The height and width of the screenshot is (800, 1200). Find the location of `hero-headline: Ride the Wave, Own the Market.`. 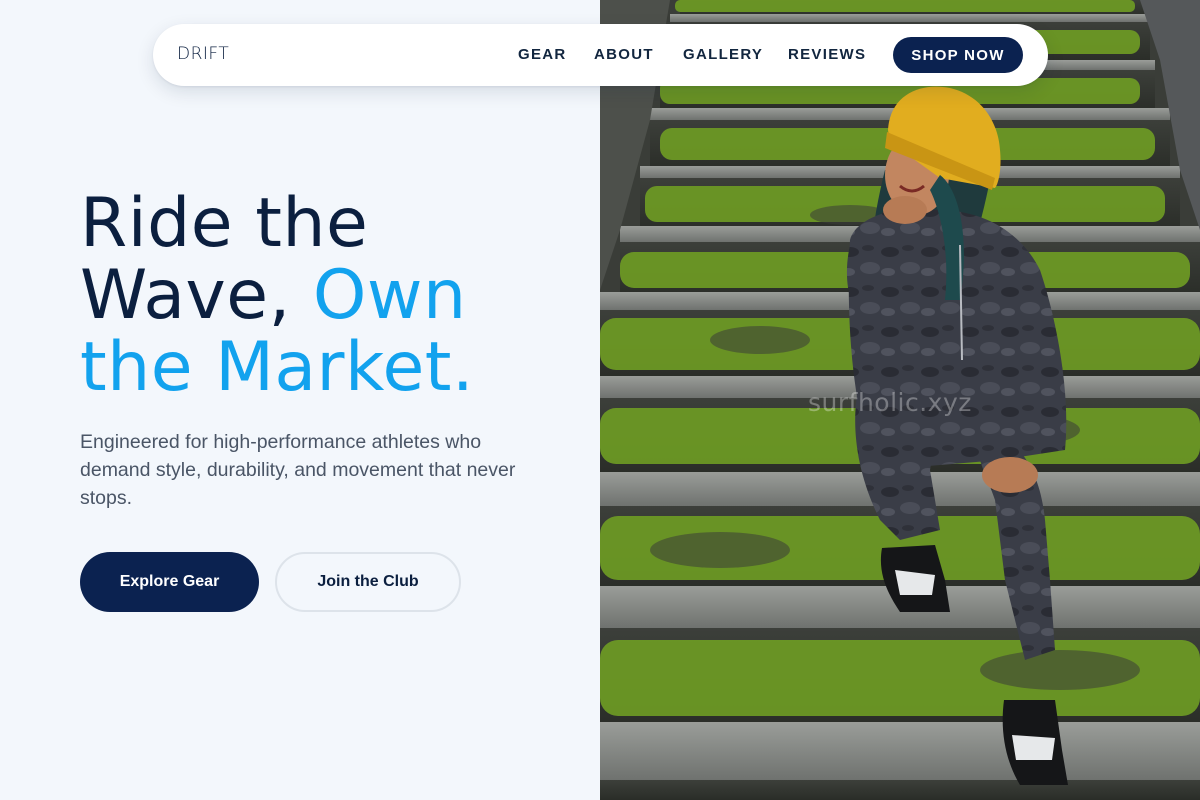

hero-headline: Ride the Wave, Own the Market. is located at coordinates (330, 296).